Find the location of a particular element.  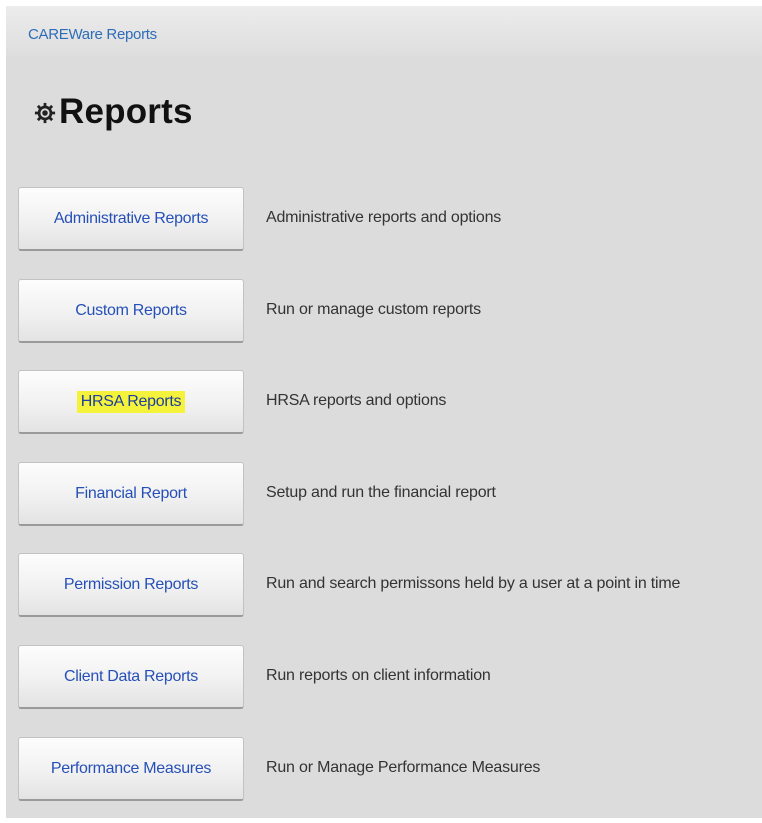

client-data-reports-button-label: Client Data Reports is located at coordinates (131, 676).